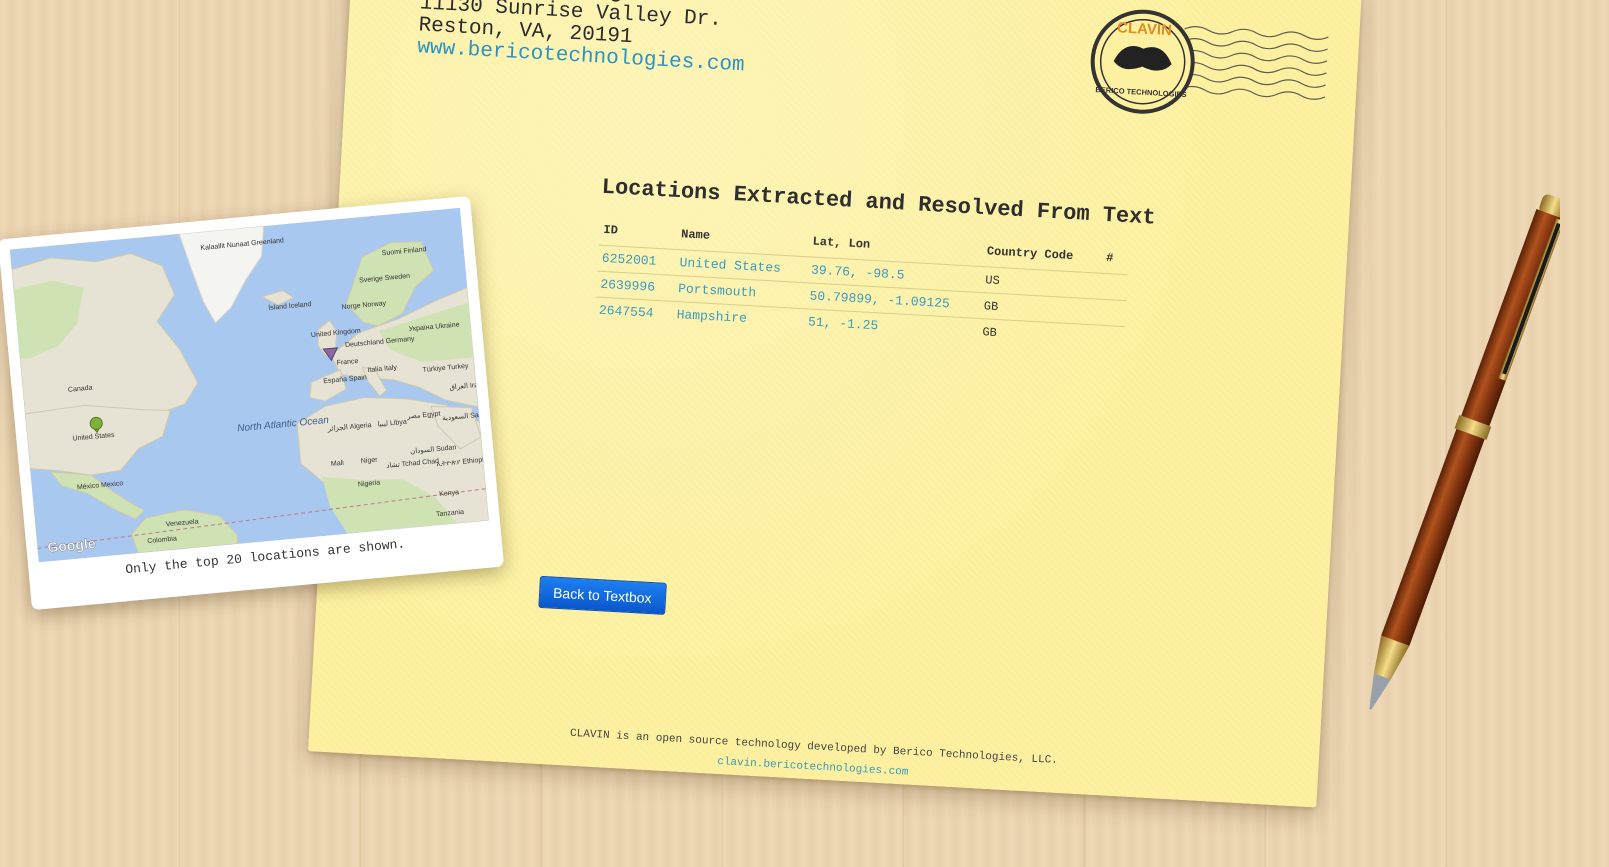  Describe the element at coordinates (611, 230) in the screenshot. I see `col-header-id: ID` at that location.